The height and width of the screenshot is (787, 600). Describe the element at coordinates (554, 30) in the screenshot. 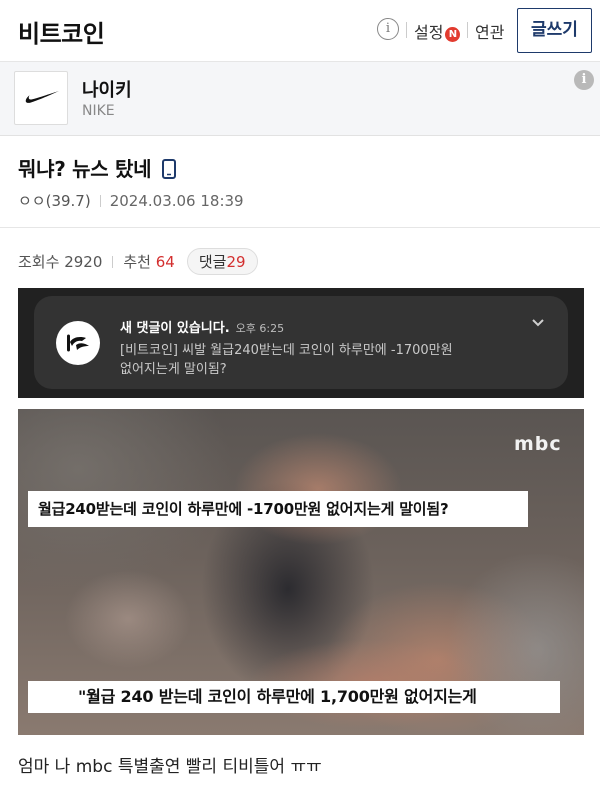

I see `write-button: 글쓰기` at that location.